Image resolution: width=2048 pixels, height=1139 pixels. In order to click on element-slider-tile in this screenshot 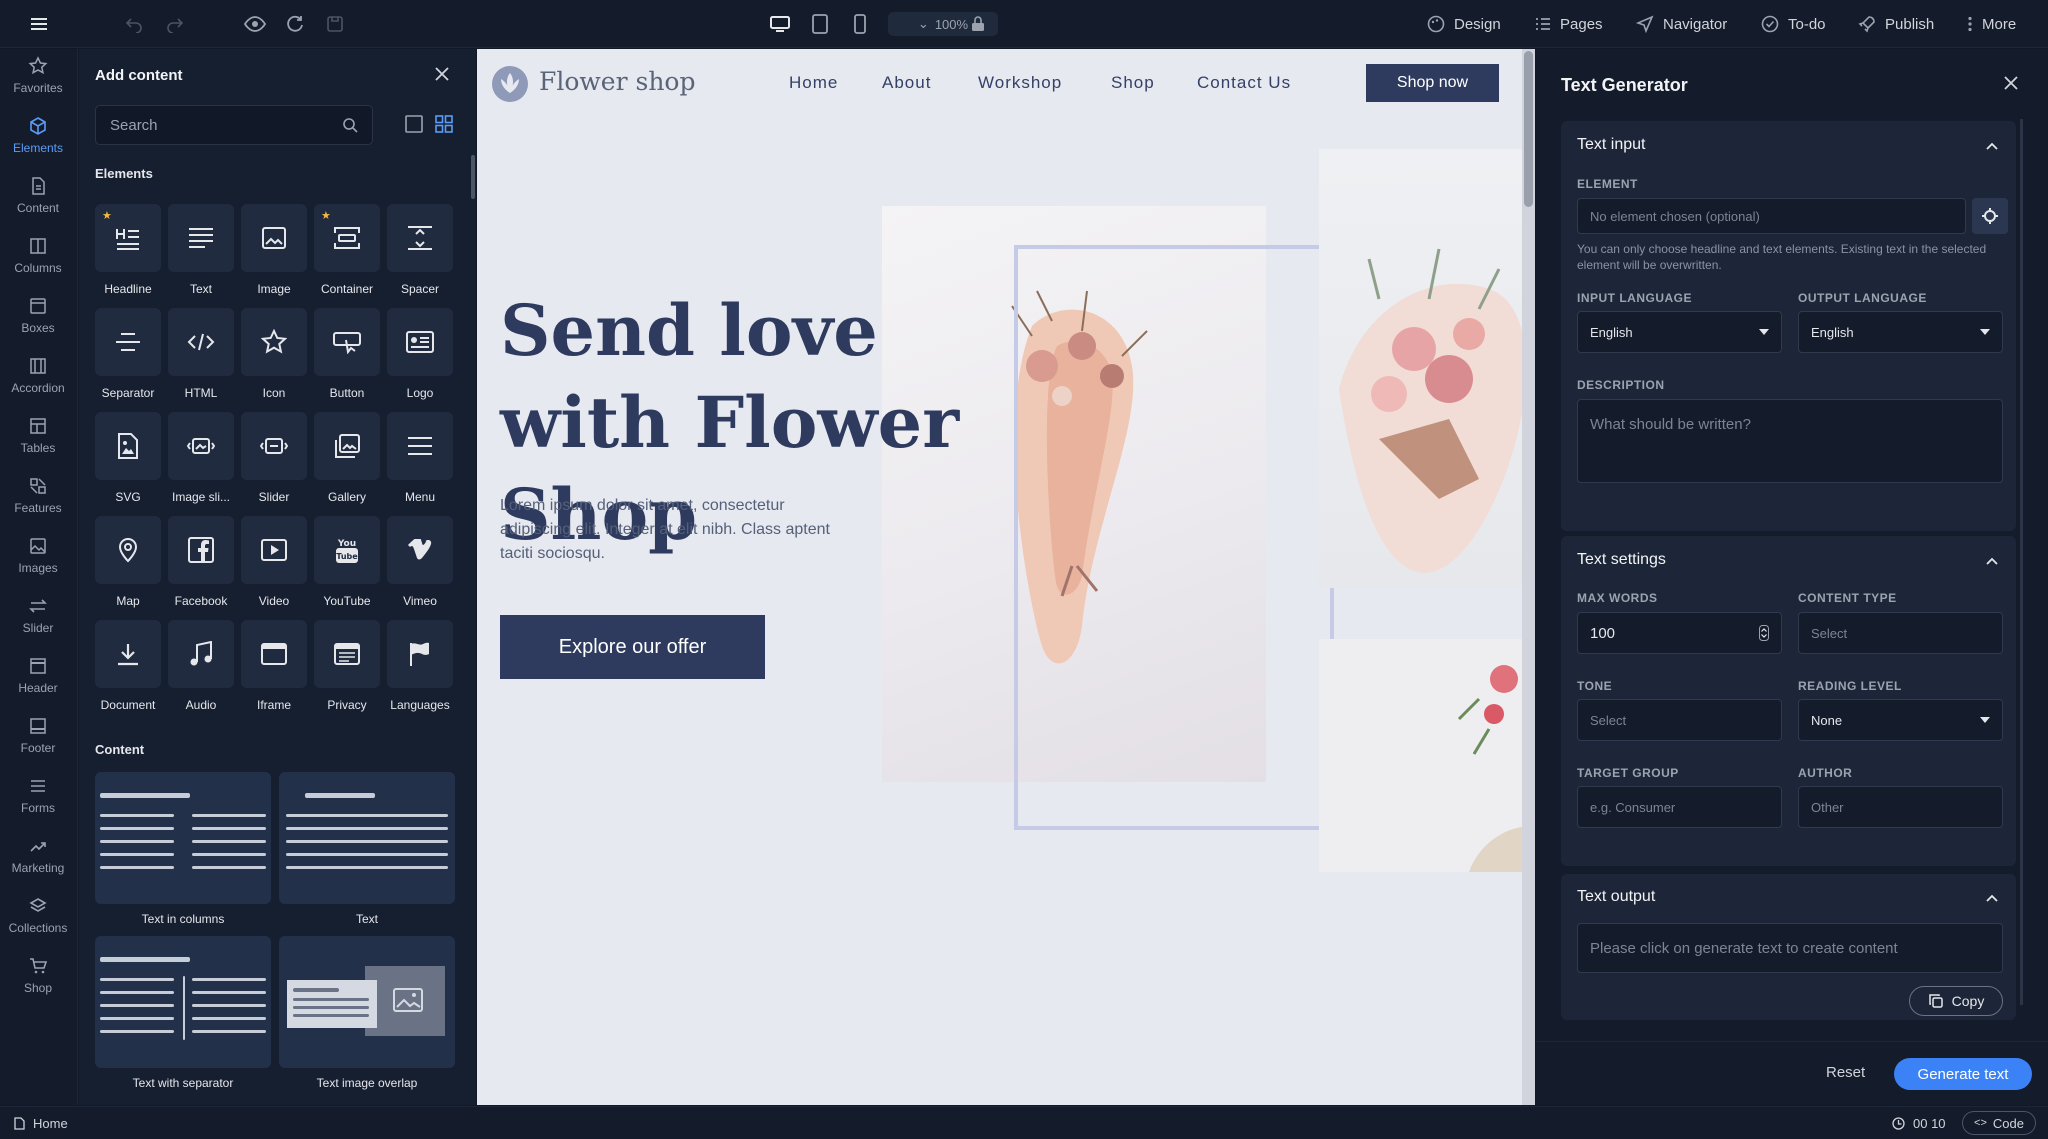, I will do `click(274, 446)`.